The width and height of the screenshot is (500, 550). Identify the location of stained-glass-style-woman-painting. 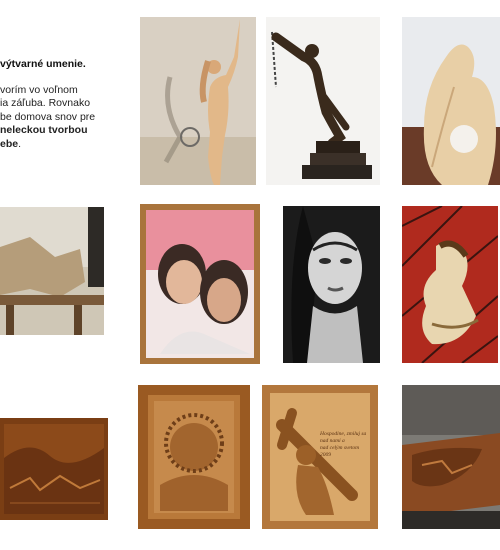
(450, 284).